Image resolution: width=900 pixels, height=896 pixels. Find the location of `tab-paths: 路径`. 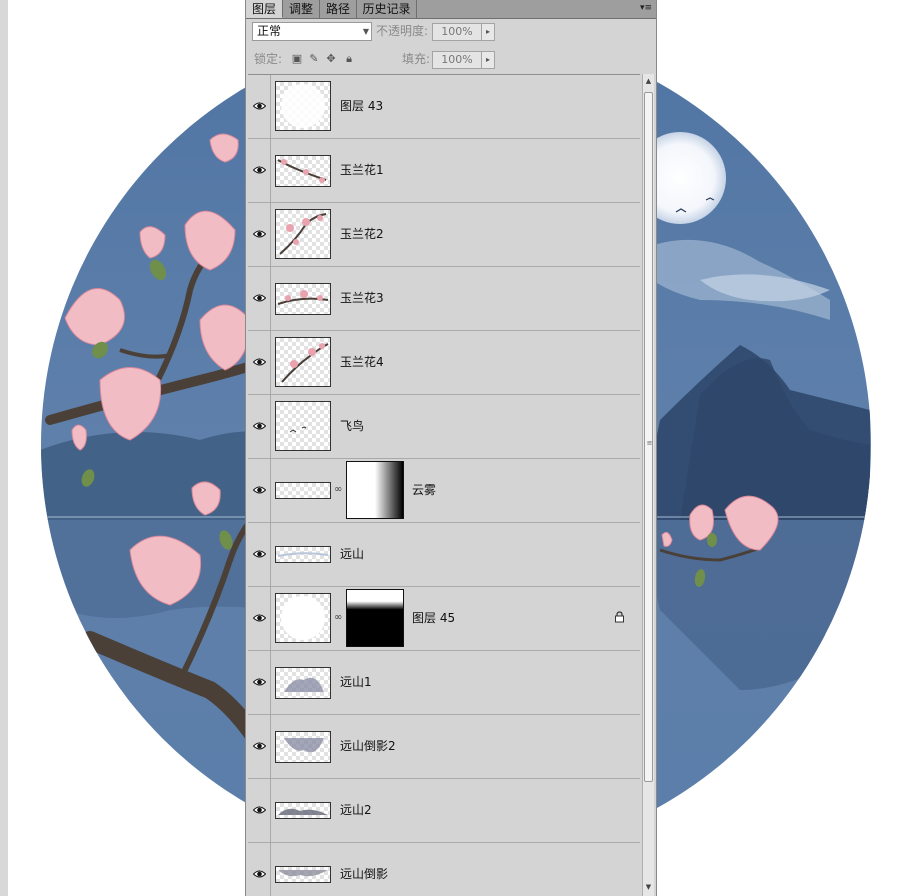

tab-paths: 路径 is located at coordinates (338, 9).